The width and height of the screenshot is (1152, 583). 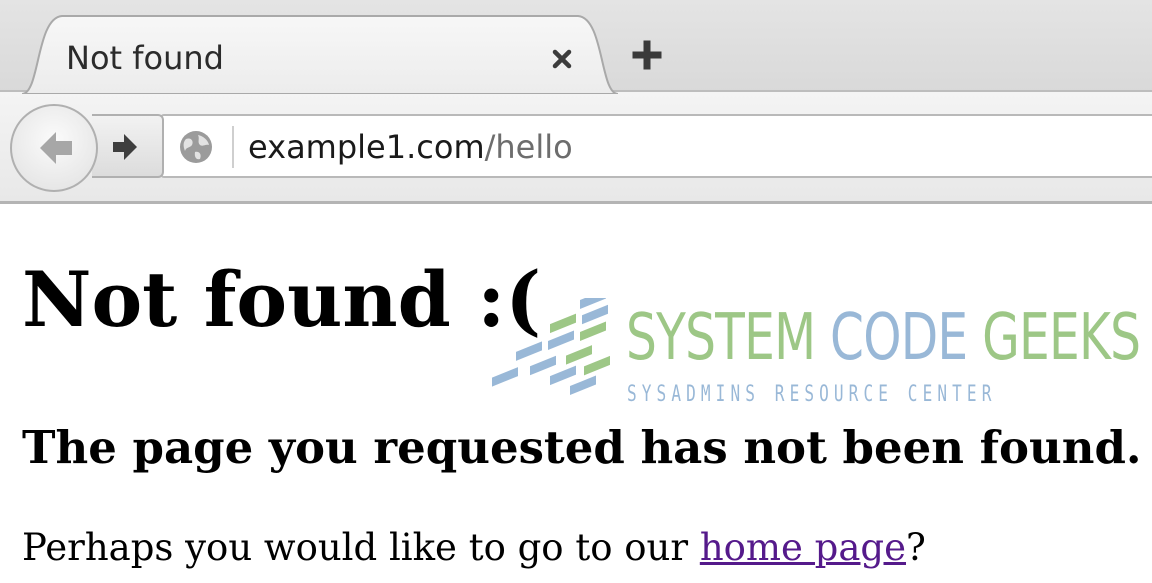 I want to click on url-text: example1.com/hello, so click(x=410, y=147).